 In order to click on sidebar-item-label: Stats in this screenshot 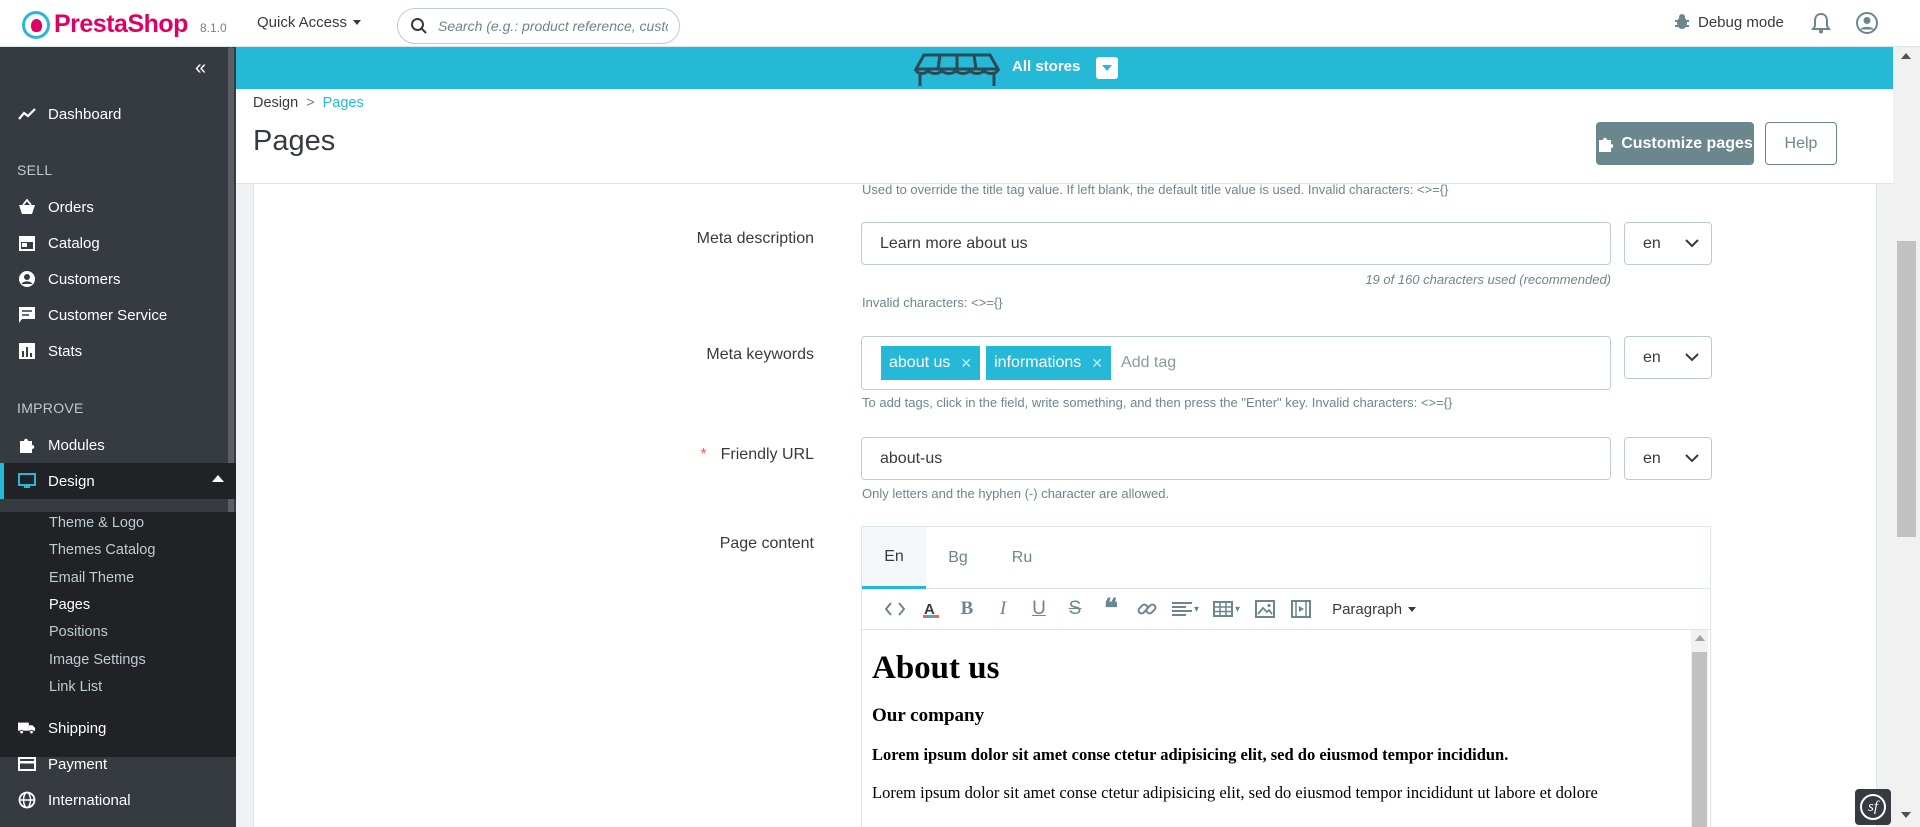, I will do `click(65, 351)`.